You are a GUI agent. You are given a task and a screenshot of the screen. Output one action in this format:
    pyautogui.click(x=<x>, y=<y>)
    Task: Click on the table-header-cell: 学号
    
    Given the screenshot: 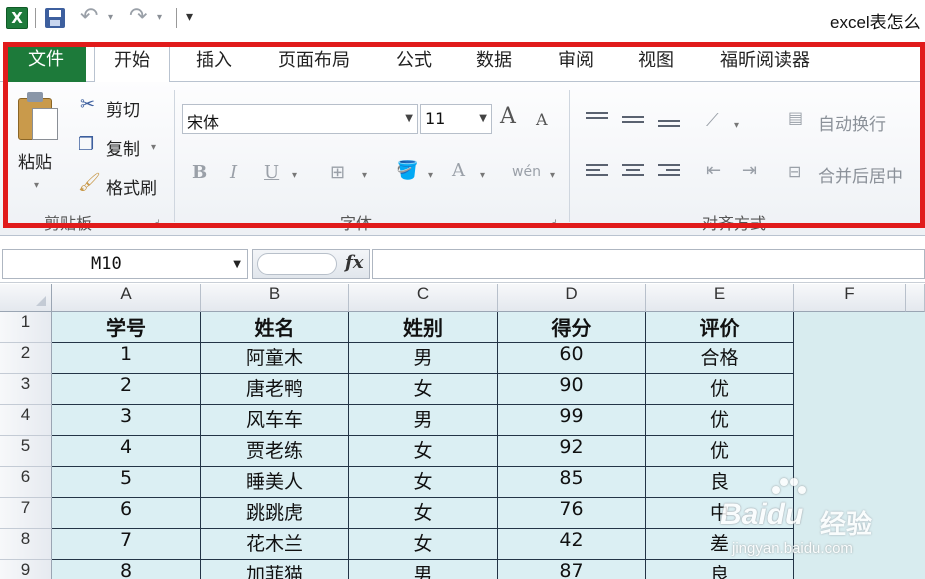 What is the action you would take?
    pyautogui.click(x=126, y=327)
    